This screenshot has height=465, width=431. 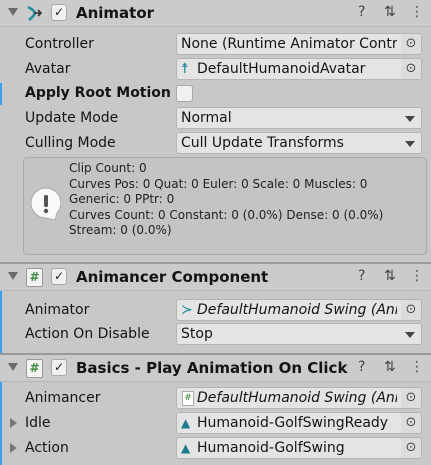 I want to click on action-label: Action, so click(x=47, y=448).